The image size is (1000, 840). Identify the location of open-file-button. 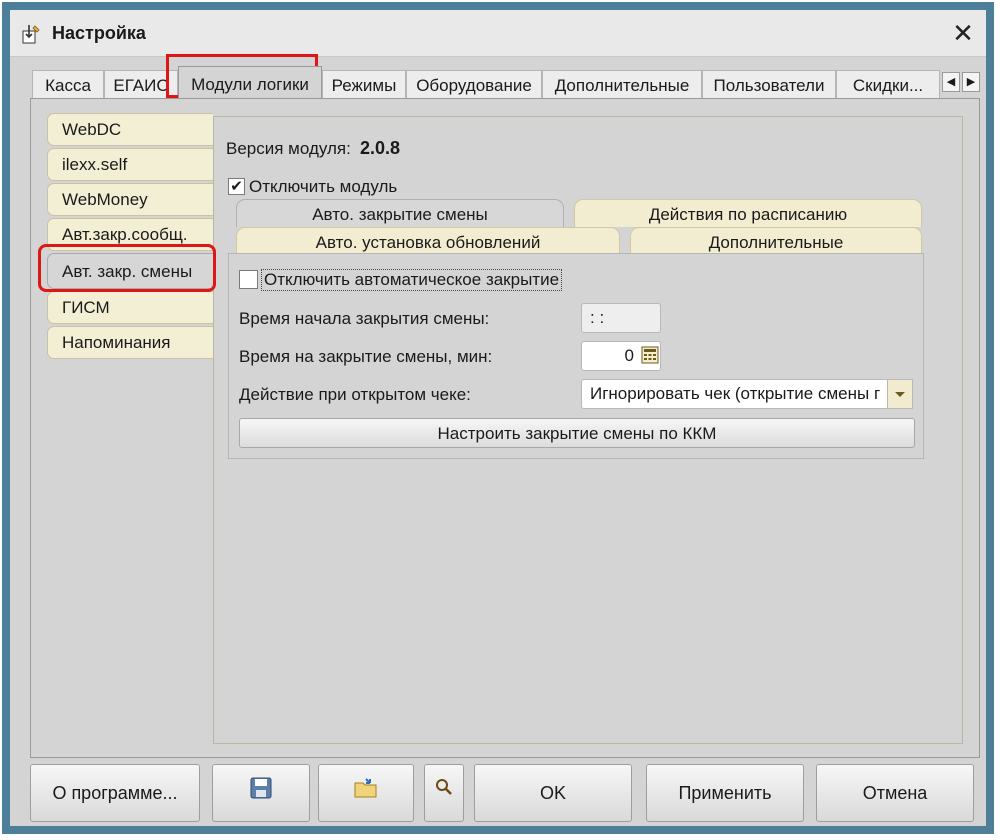
(366, 793).